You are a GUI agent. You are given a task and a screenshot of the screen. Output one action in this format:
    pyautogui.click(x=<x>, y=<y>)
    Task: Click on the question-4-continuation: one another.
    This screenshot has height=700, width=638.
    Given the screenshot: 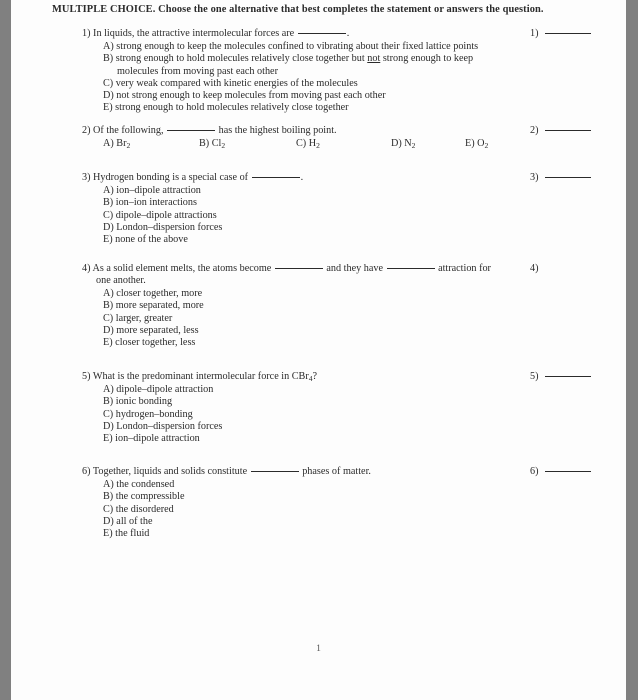 What is the action you would take?
    pyautogui.click(x=121, y=281)
    